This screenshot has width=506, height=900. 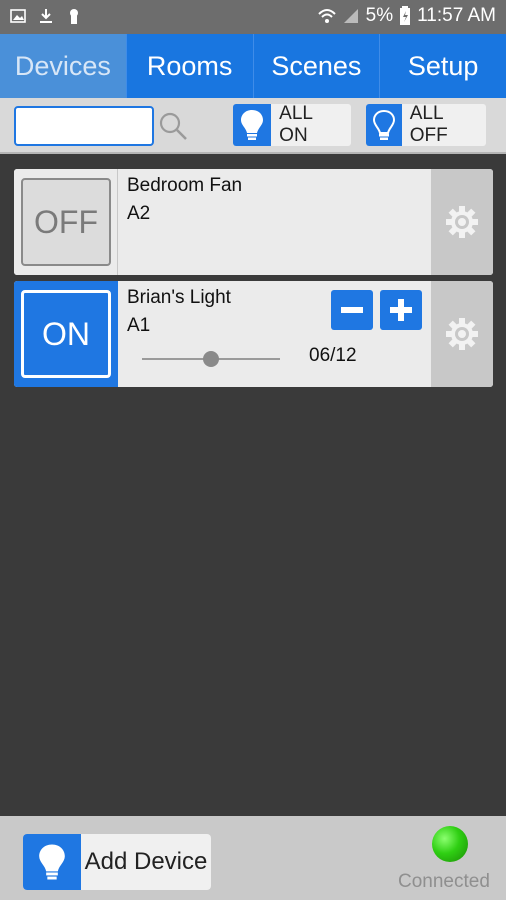 What do you see at coordinates (18, 16) in the screenshot?
I see `image-icon` at bounding box center [18, 16].